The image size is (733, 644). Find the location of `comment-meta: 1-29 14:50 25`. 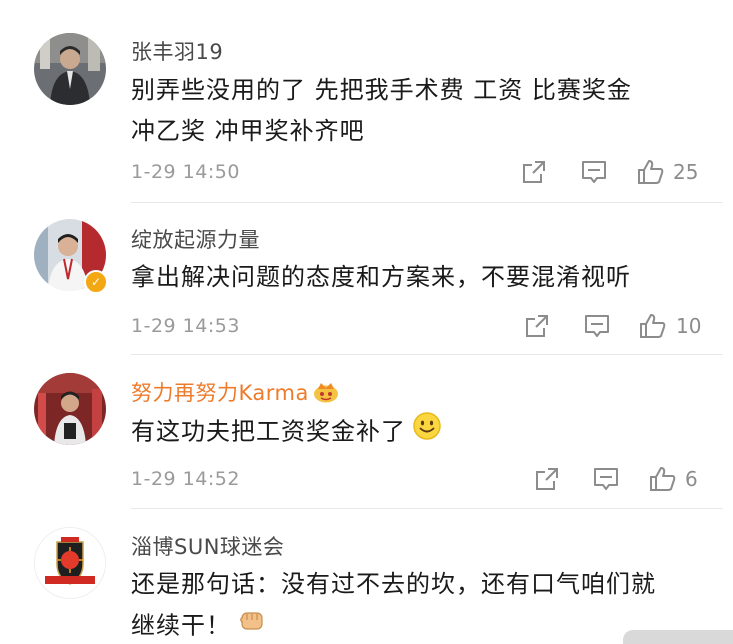

comment-meta: 1-29 14:50 25 is located at coordinates (421, 172).